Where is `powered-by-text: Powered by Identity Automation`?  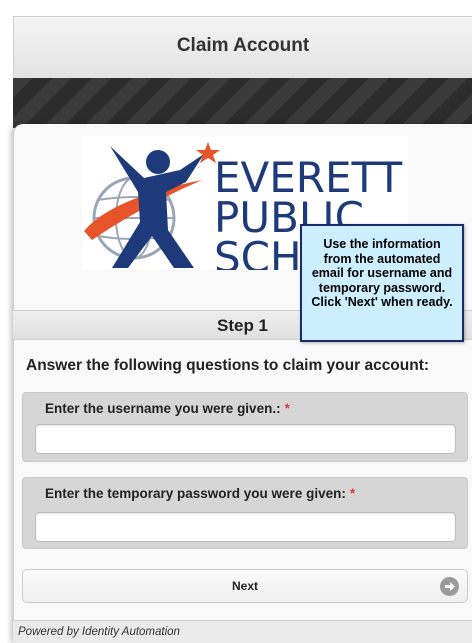
powered-by-text: Powered by Identity Automation is located at coordinates (99, 632).